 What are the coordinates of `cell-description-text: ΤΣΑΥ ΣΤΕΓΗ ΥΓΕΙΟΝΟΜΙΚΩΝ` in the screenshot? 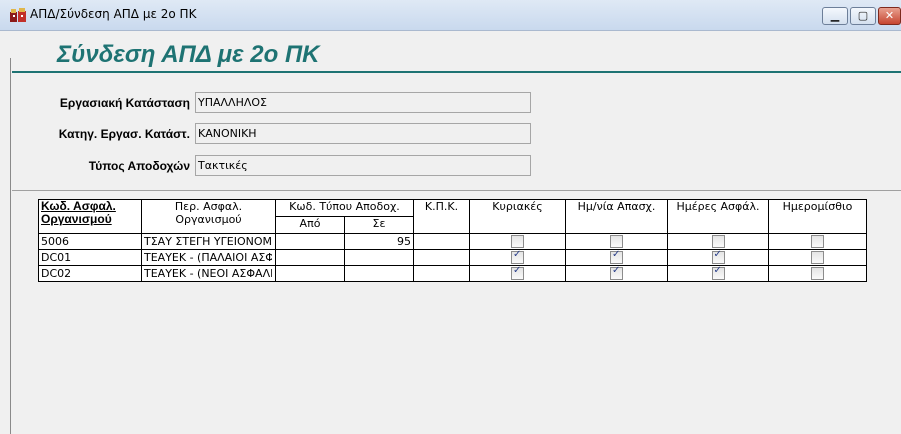 It's located at (208, 241).